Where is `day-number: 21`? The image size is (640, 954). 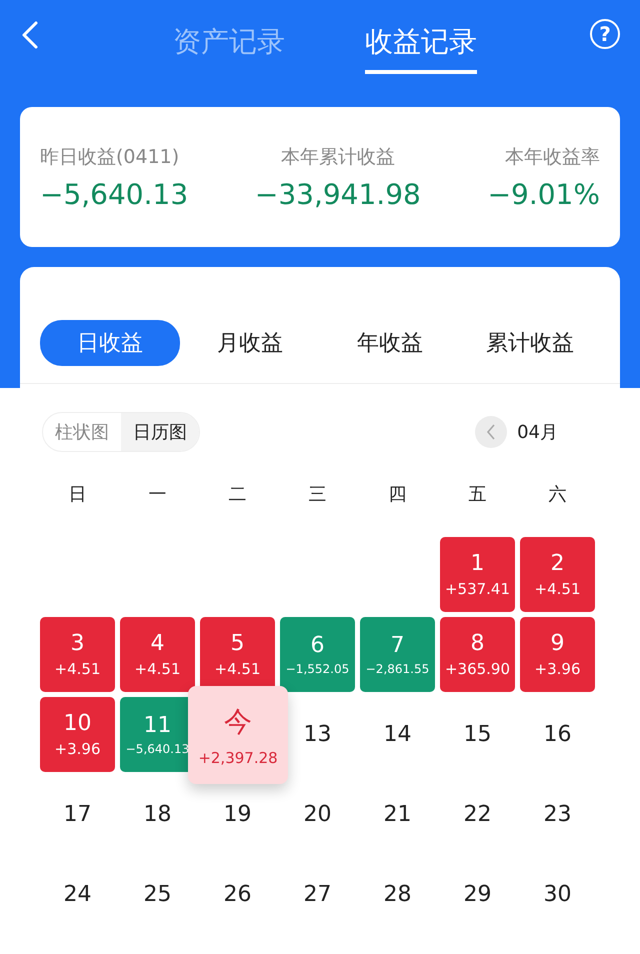 day-number: 21 is located at coordinates (398, 814).